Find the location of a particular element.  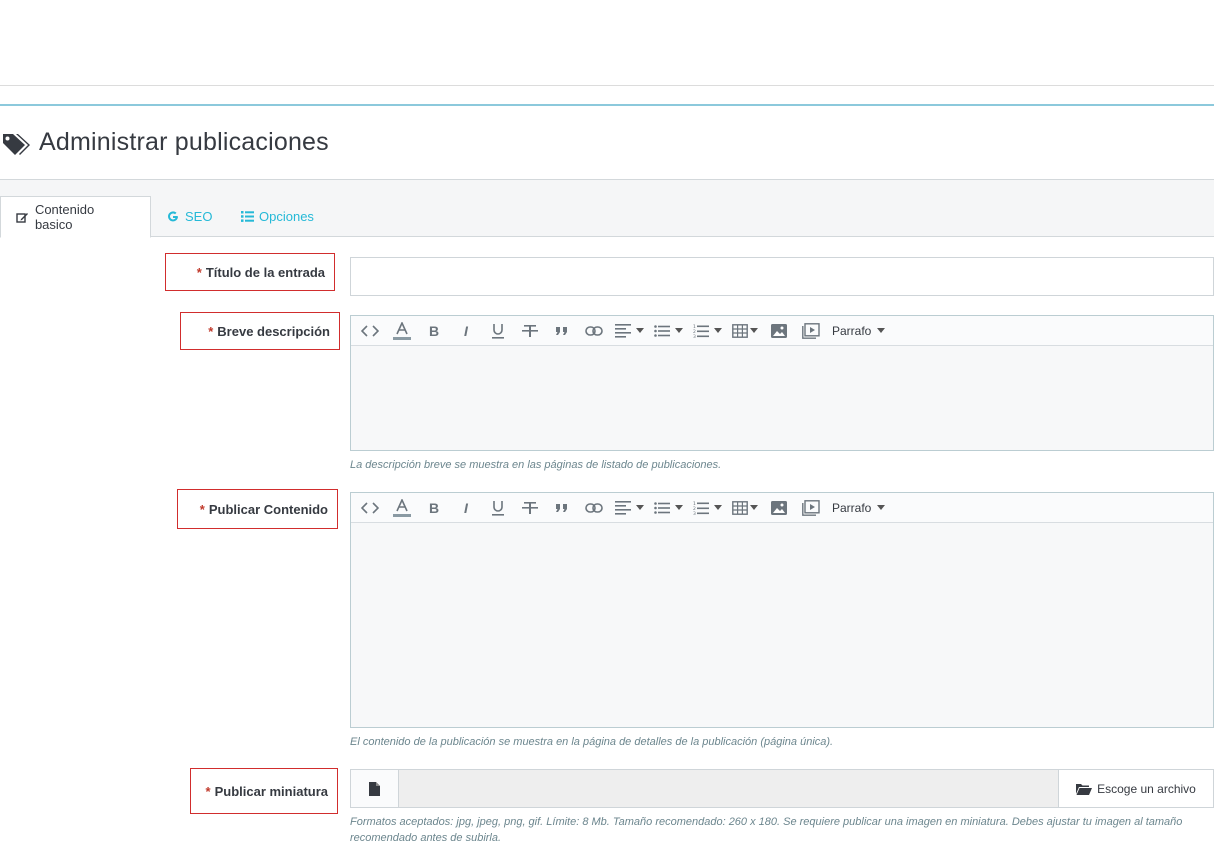

thumbnail-label: * Publicar miniatura is located at coordinates (264, 791).